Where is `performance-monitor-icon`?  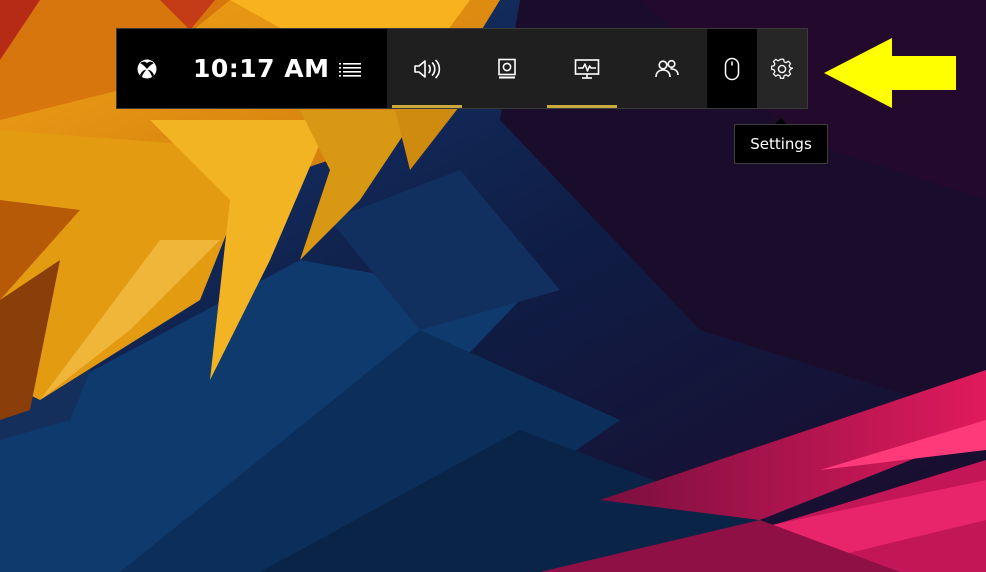
performance-monitor-icon is located at coordinates (587, 68).